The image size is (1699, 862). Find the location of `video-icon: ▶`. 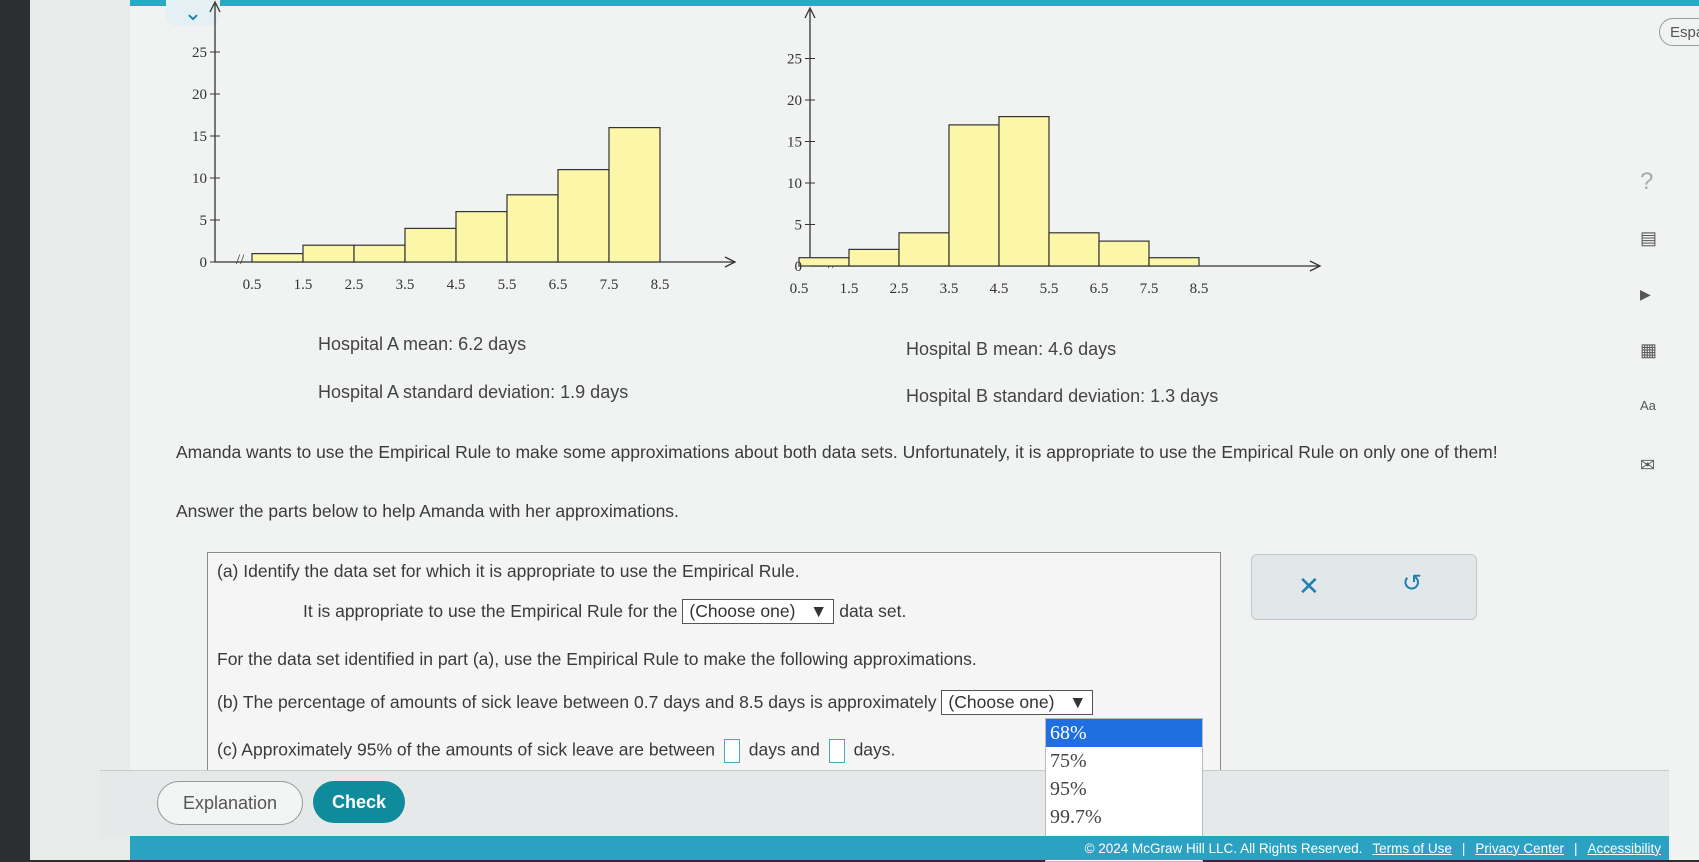

video-icon: ▶ is located at coordinates (1655, 294).